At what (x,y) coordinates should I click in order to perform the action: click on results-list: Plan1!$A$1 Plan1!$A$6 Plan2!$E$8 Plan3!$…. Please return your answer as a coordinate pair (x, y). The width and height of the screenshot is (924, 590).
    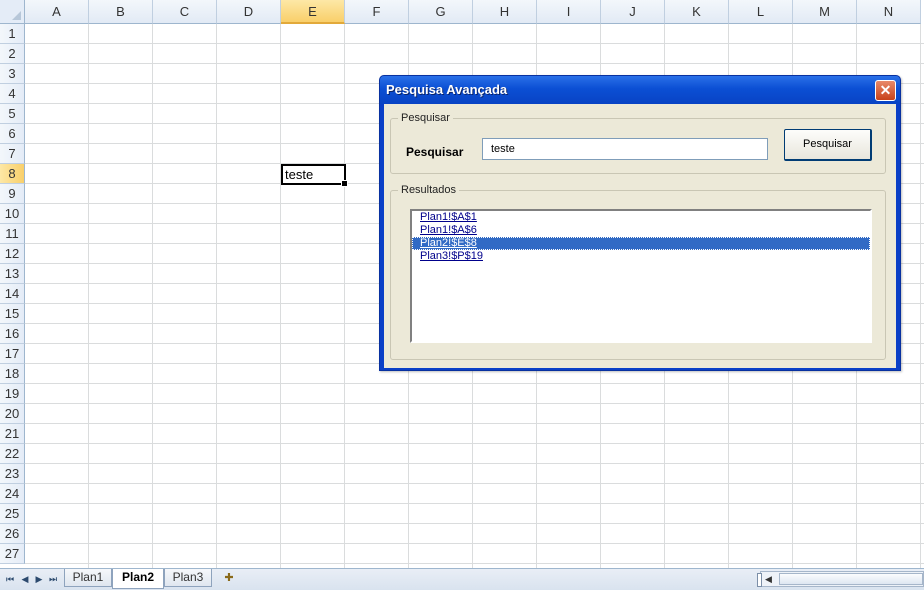
    Looking at the image, I should click on (641, 276).